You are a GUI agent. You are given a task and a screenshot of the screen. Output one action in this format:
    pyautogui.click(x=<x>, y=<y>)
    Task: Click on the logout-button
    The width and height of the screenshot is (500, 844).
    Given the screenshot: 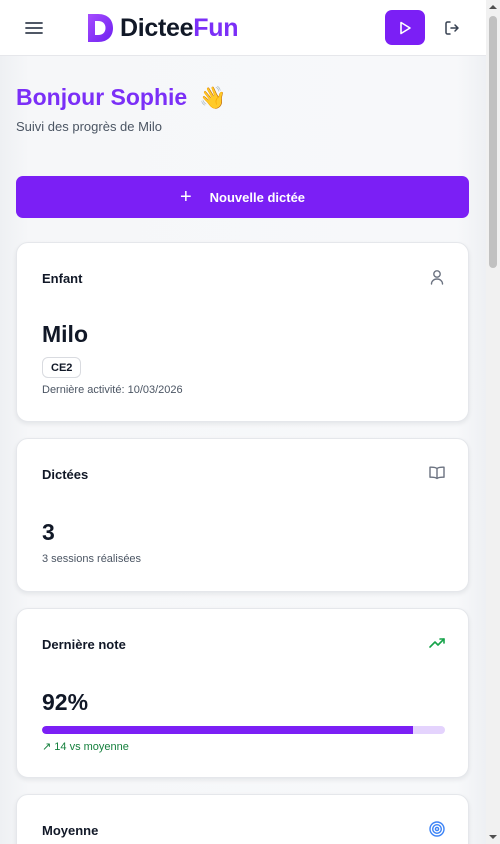 What is the action you would take?
    pyautogui.click(x=452, y=28)
    